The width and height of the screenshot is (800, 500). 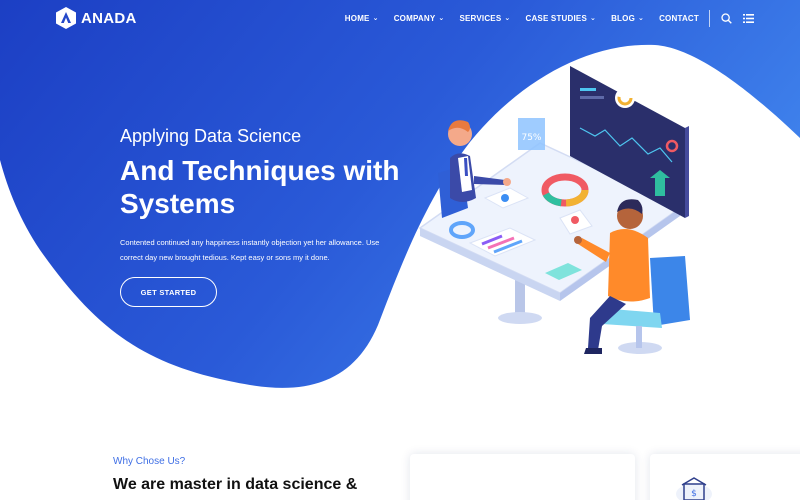 What do you see at coordinates (694, 488) in the screenshot?
I see `building-dollar-icon: $` at bounding box center [694, 488].